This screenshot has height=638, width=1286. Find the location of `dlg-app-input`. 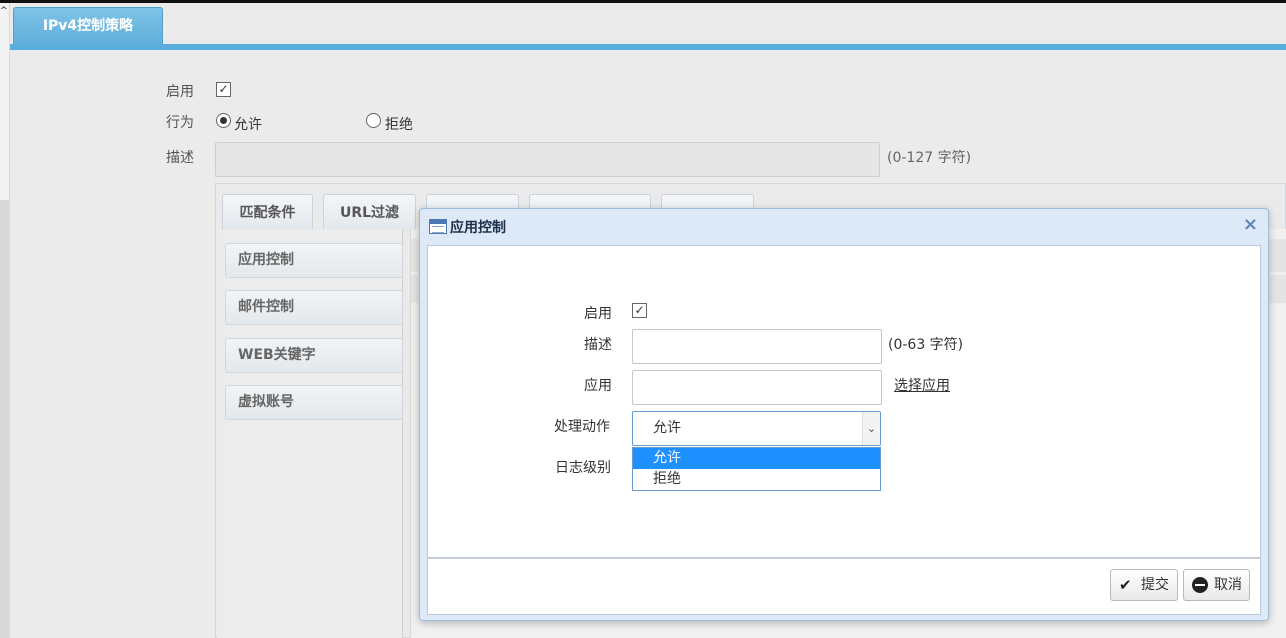

dlg-app-input is located at coordinates (757, 387).